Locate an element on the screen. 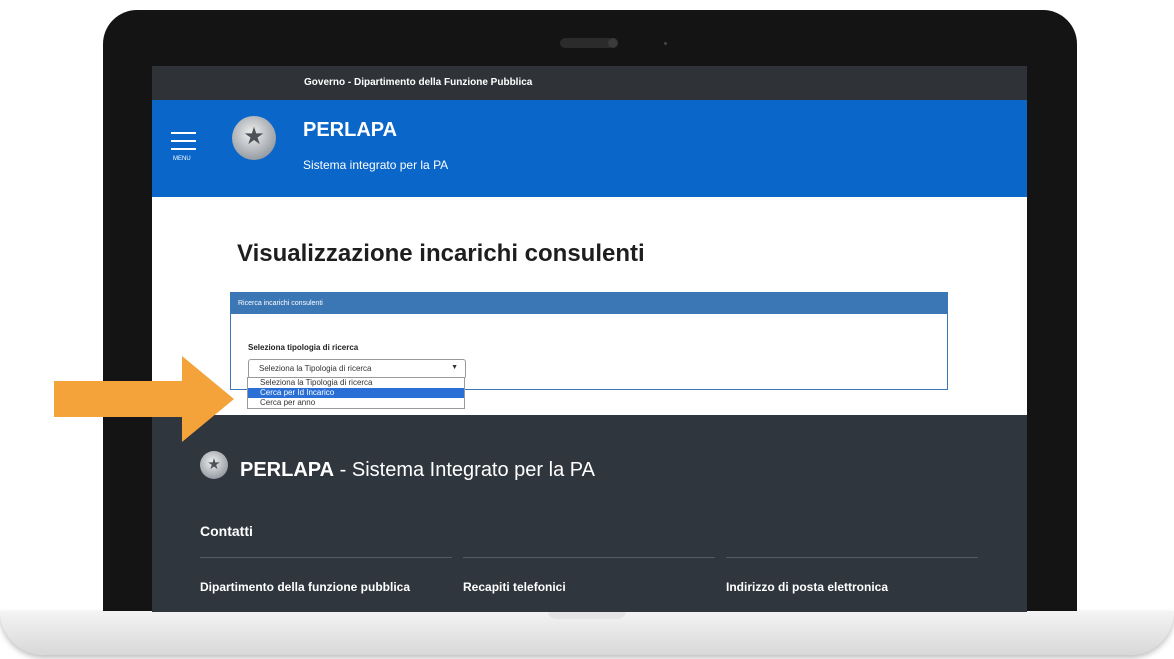 The width and height of the screenshot is (1174, 659). search-type-label: Seleziona tipologia di ricerca is located at coordinates (303, 347).